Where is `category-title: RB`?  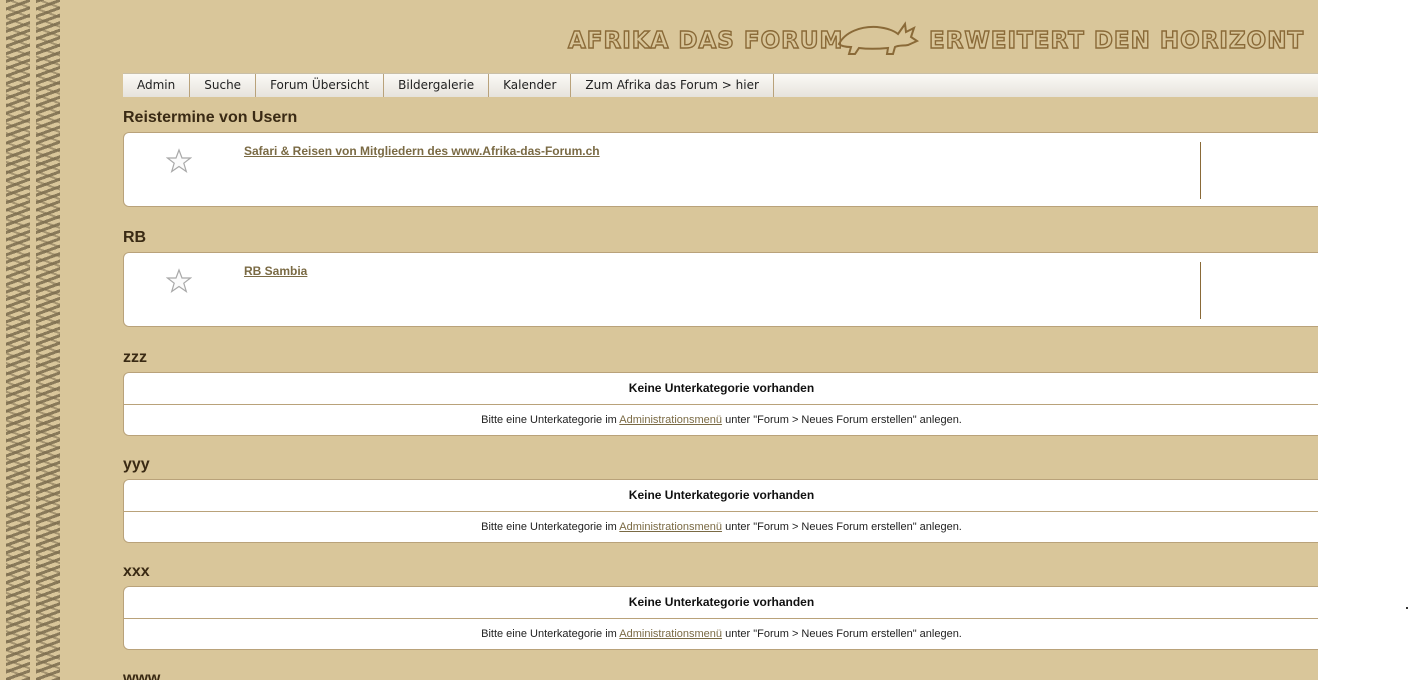 category-title: RB is located at coordinates (134, 238).